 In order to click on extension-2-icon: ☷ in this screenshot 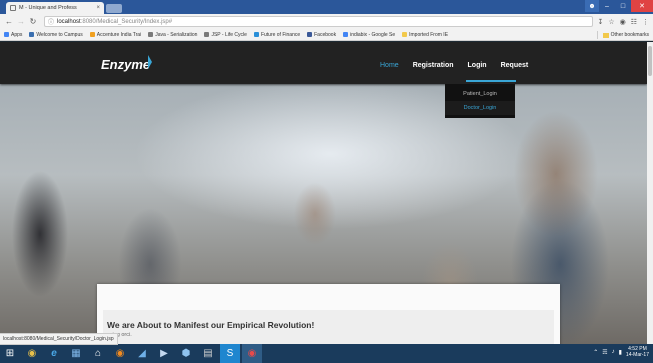, I will do `click(634, 22)`.